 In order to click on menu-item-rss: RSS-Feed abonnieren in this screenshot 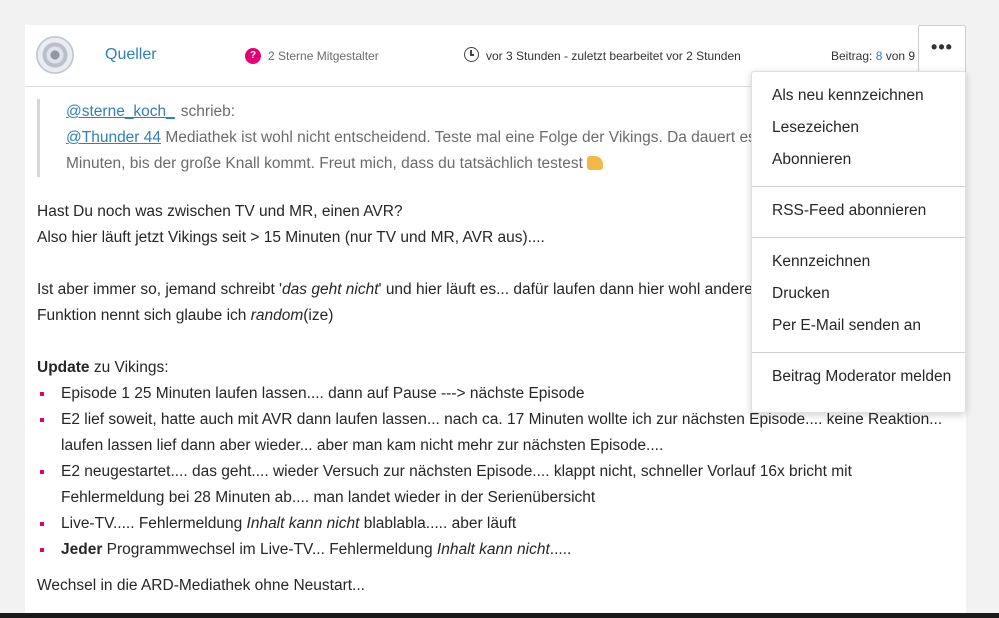, I will do `click(858, 211)`.